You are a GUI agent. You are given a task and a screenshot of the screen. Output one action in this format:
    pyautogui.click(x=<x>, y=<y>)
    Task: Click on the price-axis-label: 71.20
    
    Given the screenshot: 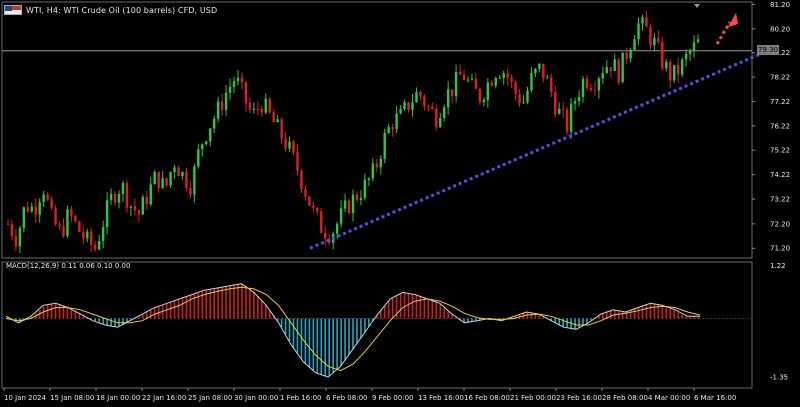 What is the action you would take?
    pyautogui.click(x=780, y=249)
    